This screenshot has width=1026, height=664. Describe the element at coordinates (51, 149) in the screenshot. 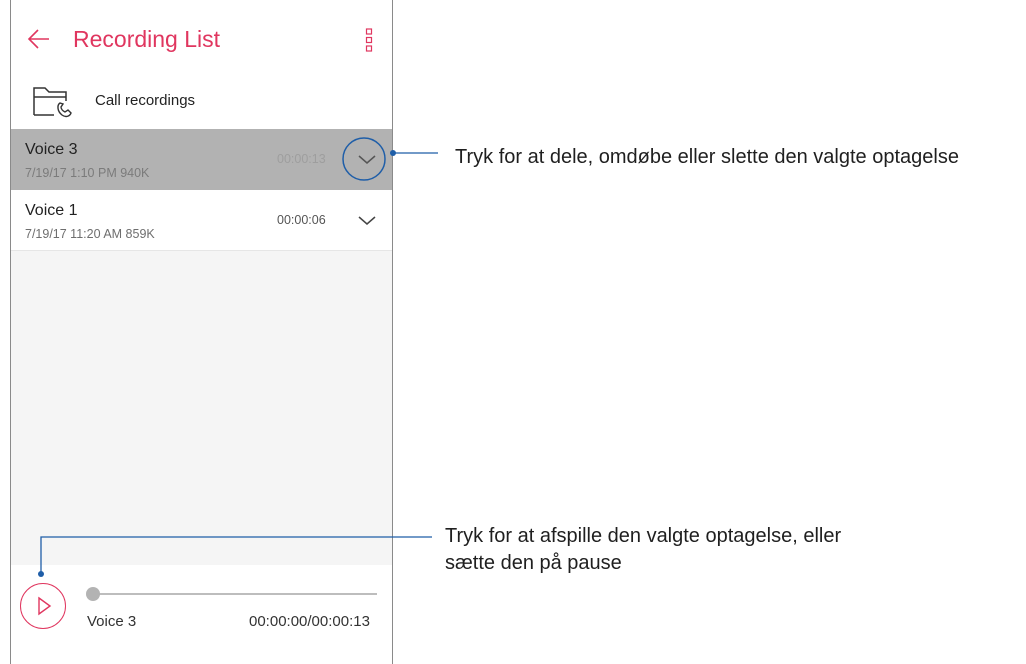

I see `recording-name: Voice 3` at that location.